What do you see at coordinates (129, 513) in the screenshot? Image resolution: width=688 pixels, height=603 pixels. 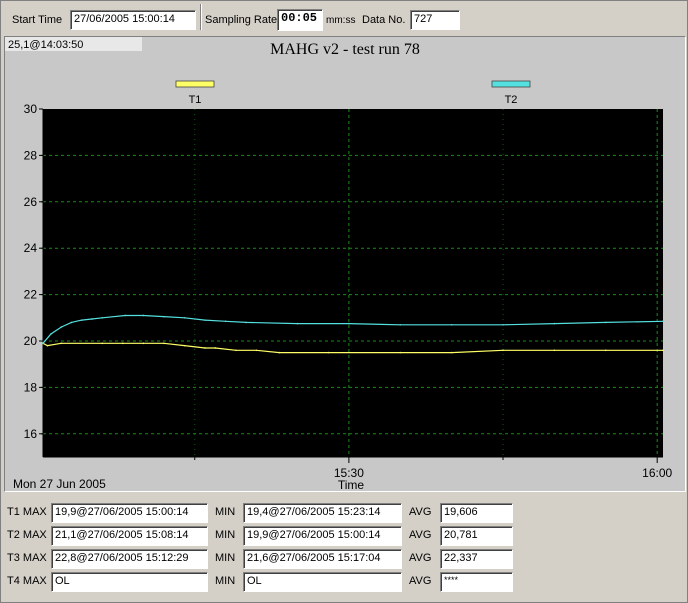 I see `stat-max-field: 19,9@27/06/2005 15:00:14` at bounding box center [129, 513].